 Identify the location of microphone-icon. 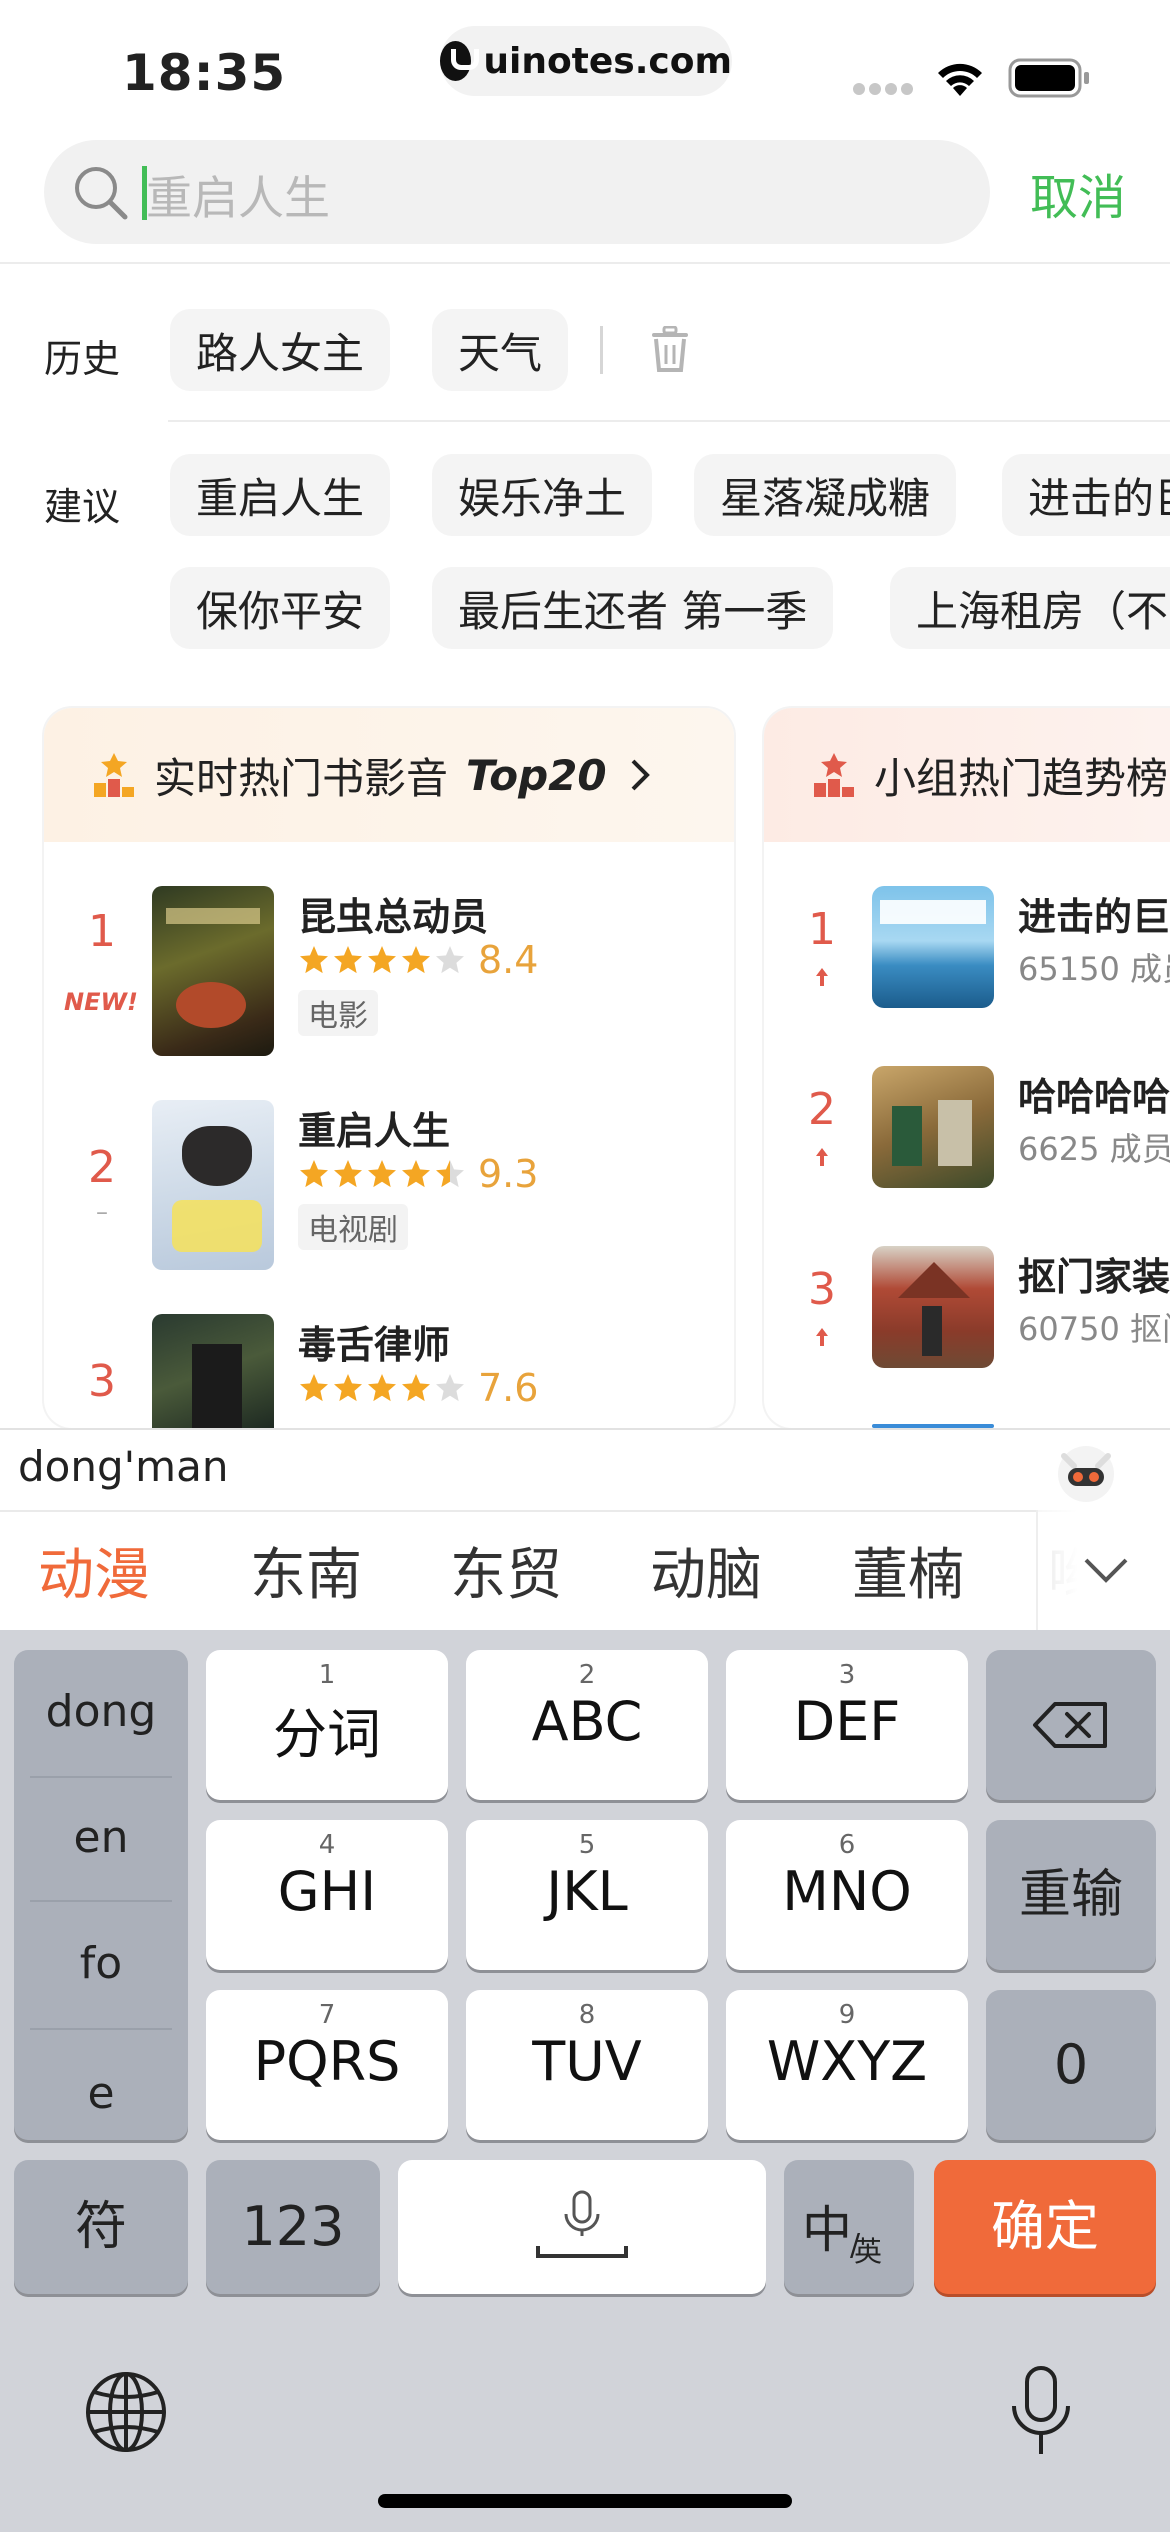
(1041, 2412).